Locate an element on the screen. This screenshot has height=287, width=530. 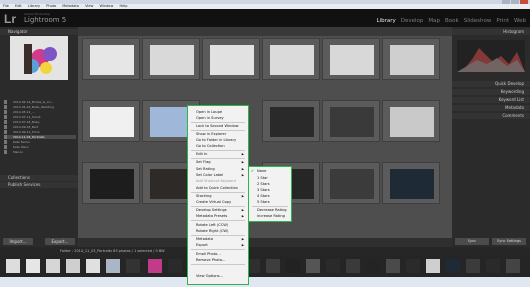
menu-photo: Photo is located at coordinates (51, 6).